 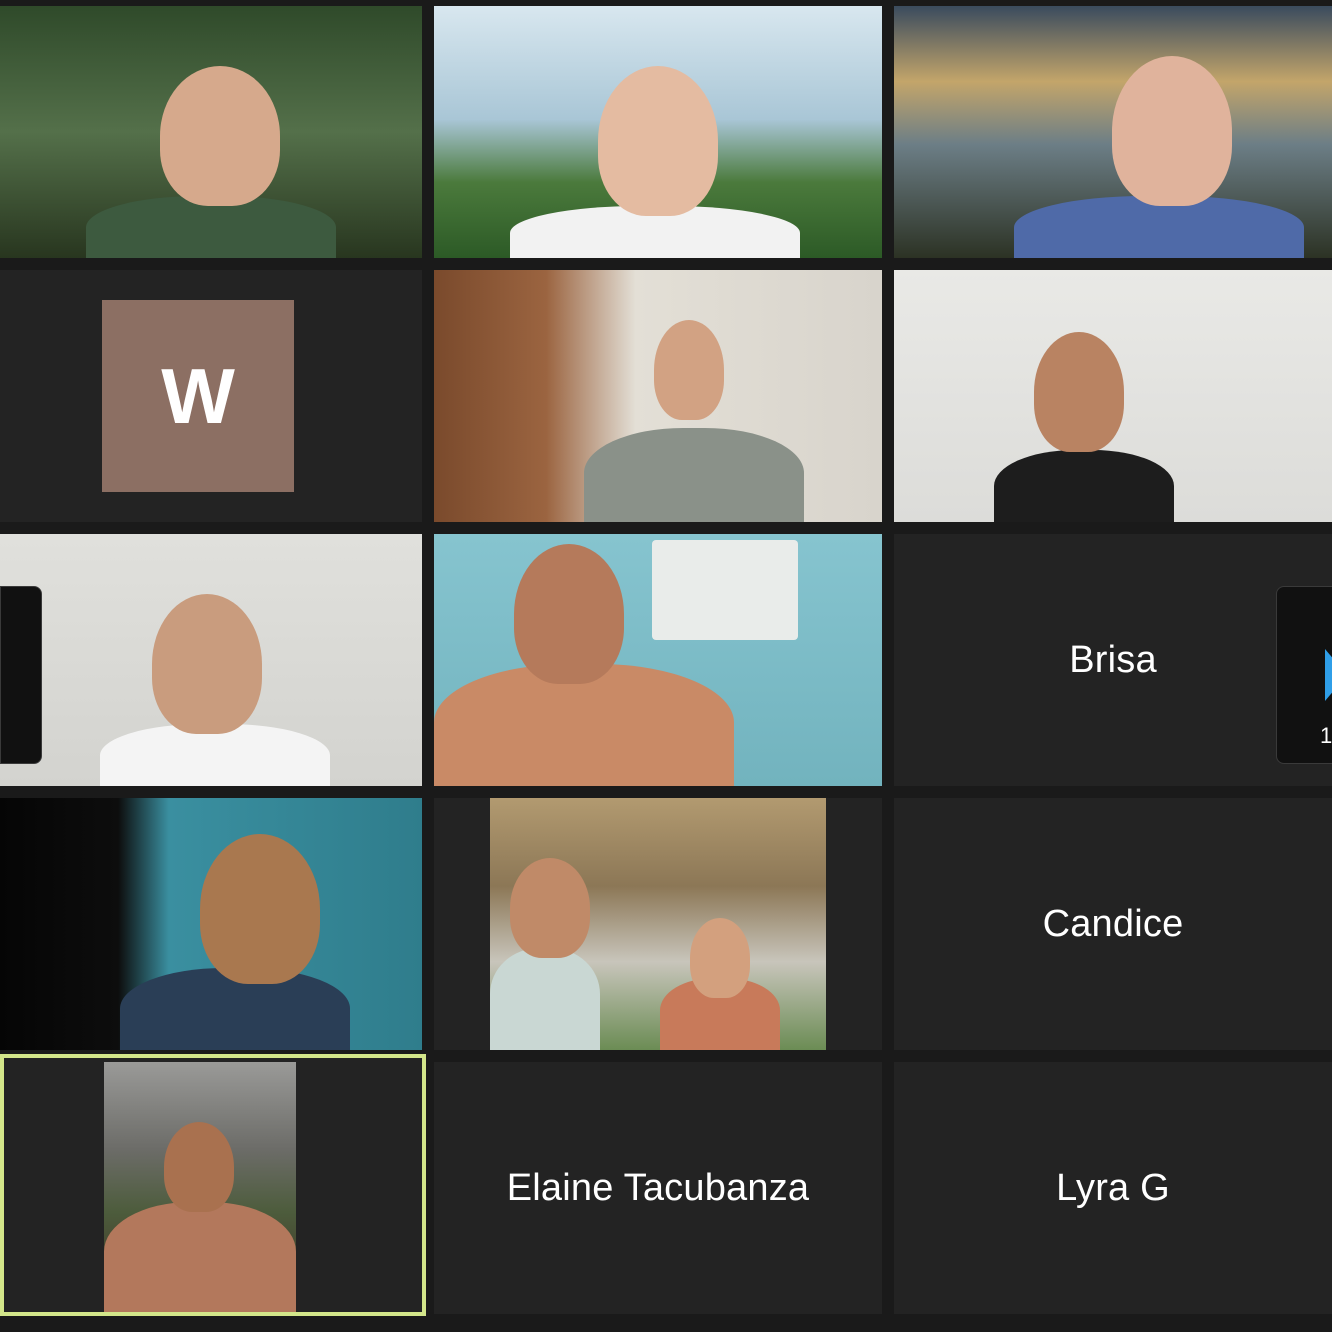 I want to click on avatar: W, so click(x=198, y=396).